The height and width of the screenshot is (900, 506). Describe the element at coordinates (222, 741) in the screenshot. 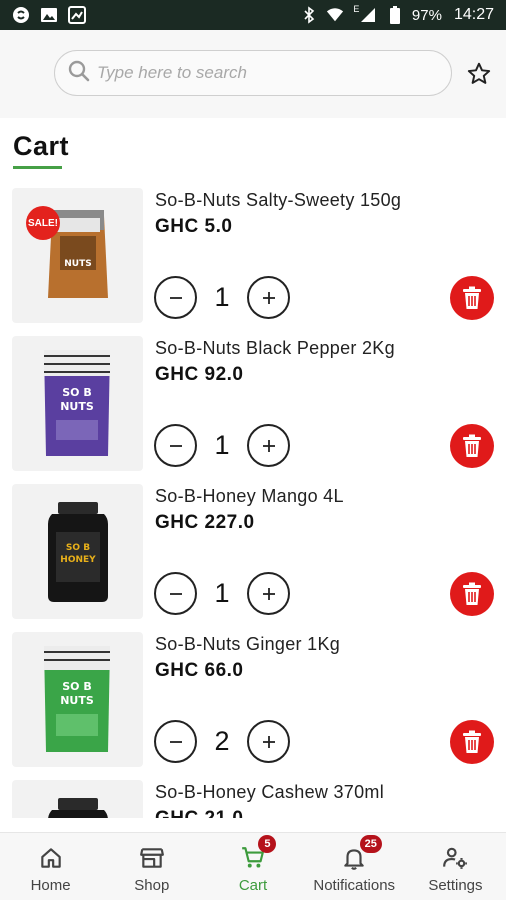

I see `quantity-value: 2` at that location.